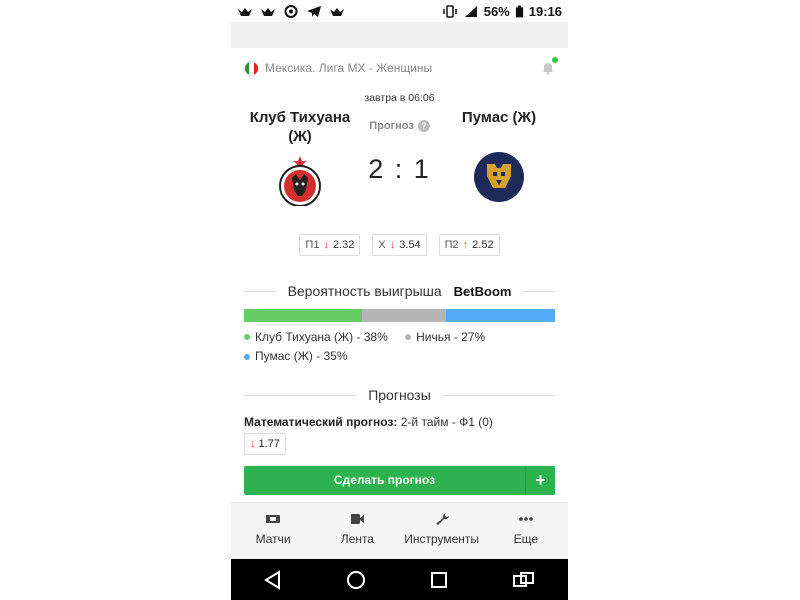 The width and height of the screenshot is (800, 600). I want to click on signal-icon, so click(470, 11).